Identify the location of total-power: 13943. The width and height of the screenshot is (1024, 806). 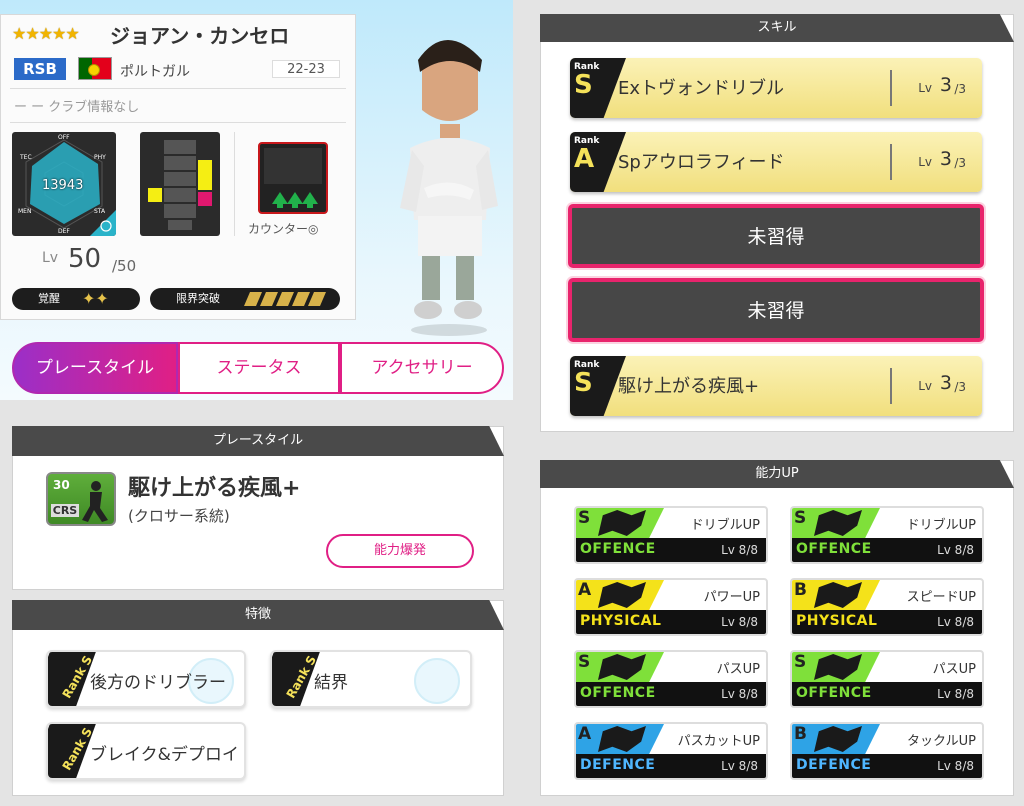
(63, 185).